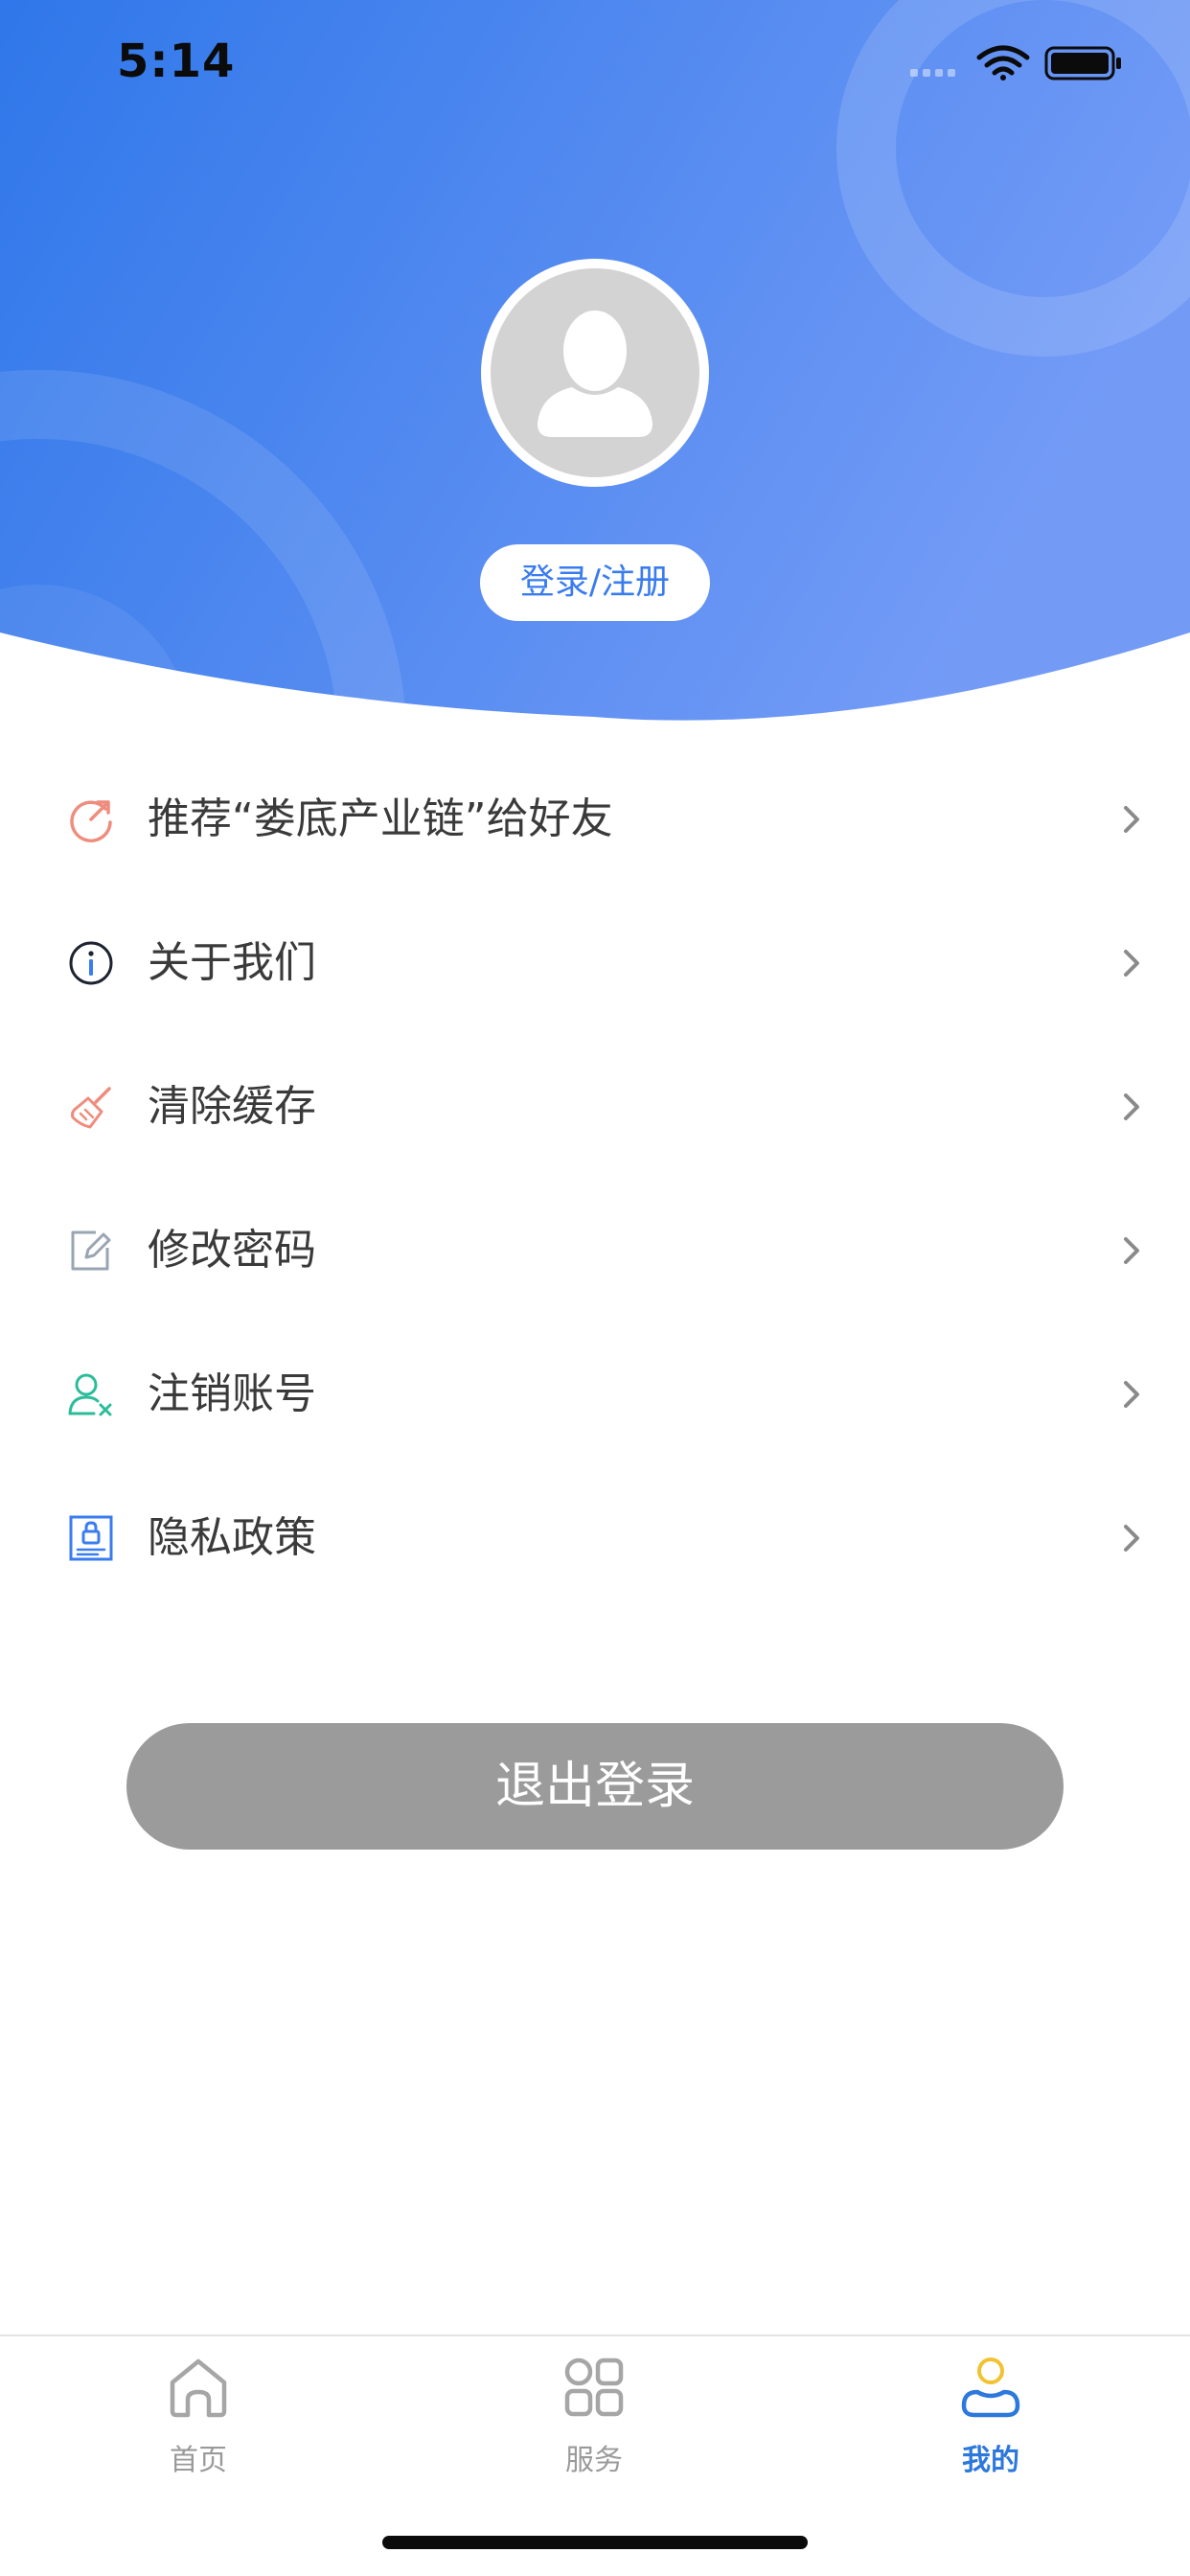  I want to click on menu-item-label: 清除缓存, so click(232, 1107).